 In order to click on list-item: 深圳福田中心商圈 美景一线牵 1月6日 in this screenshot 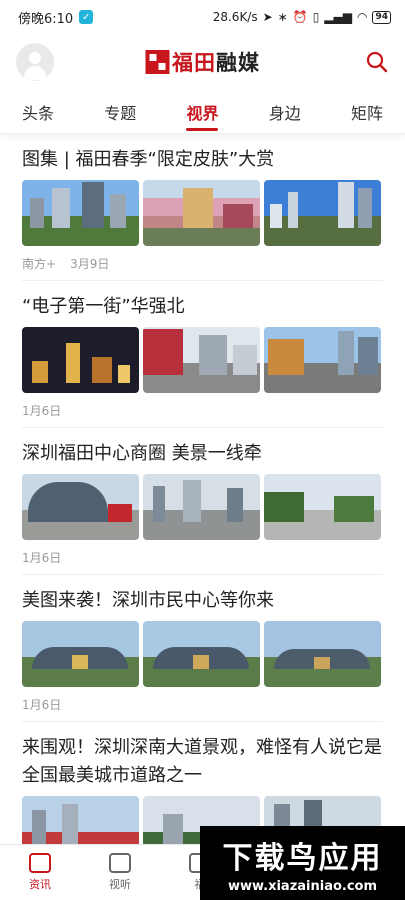, I will do `click(202, 501)`.